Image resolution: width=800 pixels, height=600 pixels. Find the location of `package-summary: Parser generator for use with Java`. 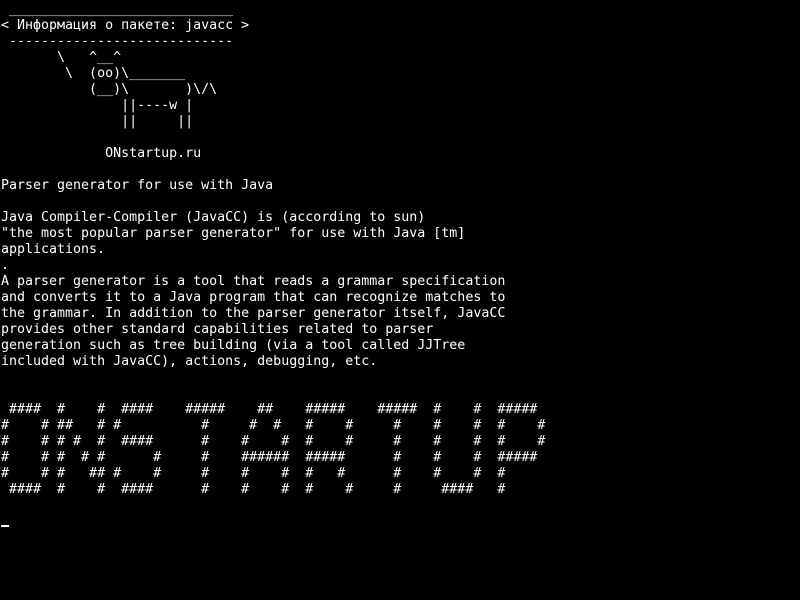

package-summary: Parser generator for use with Java is located at coordinates (137, 185).